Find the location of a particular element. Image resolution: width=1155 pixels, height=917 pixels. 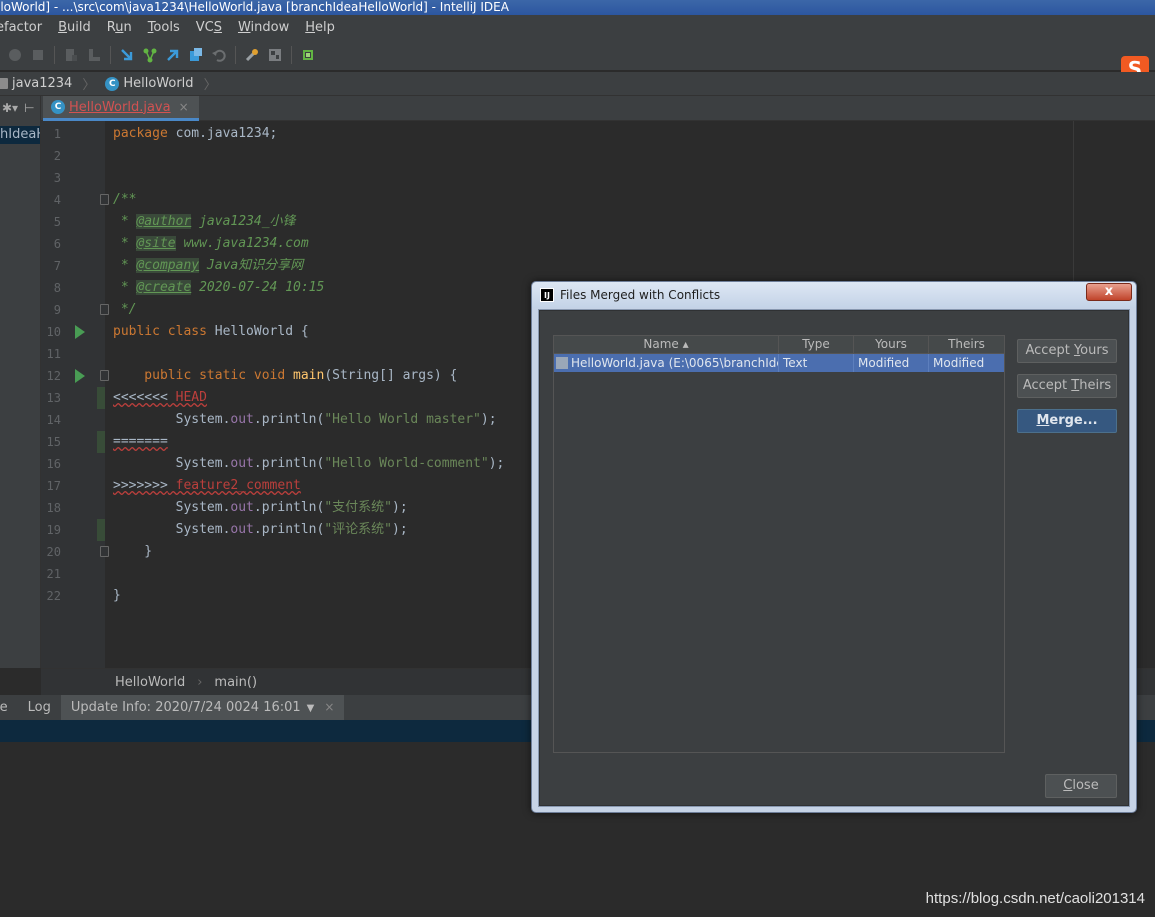

accept-theirs-button: Accept Theirs is located at coordinates (1067, 386).